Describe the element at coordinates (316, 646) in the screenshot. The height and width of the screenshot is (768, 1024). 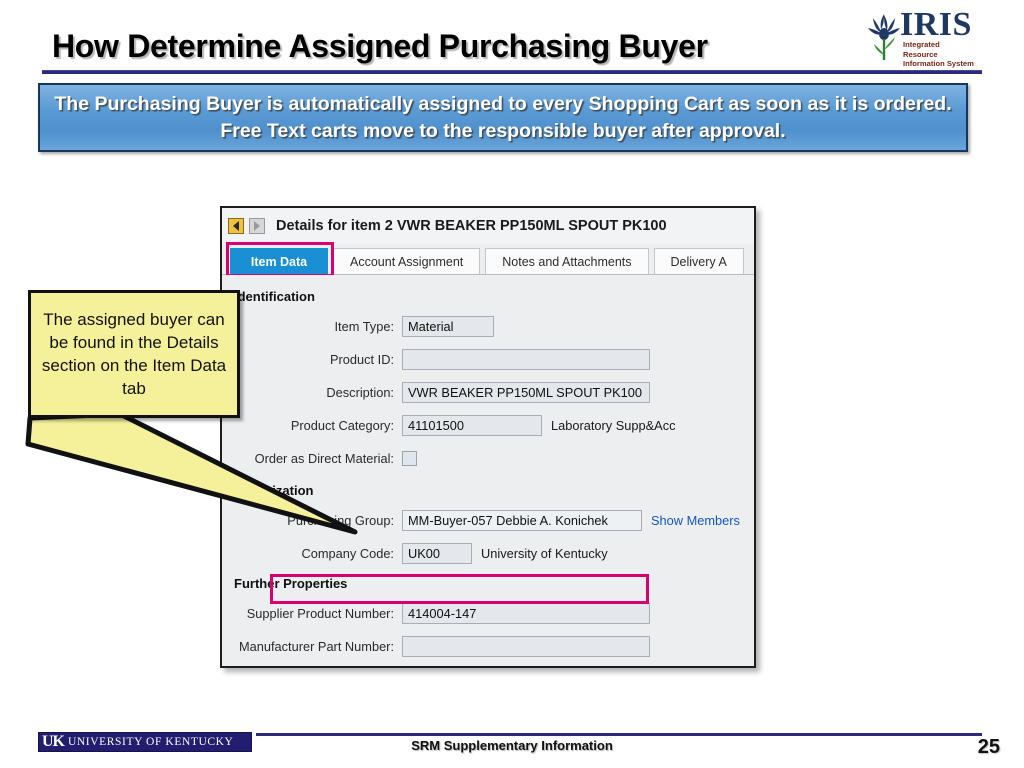
I see `field-label-manufacturer-part-number: Manufacturer Part Number:` at that location.